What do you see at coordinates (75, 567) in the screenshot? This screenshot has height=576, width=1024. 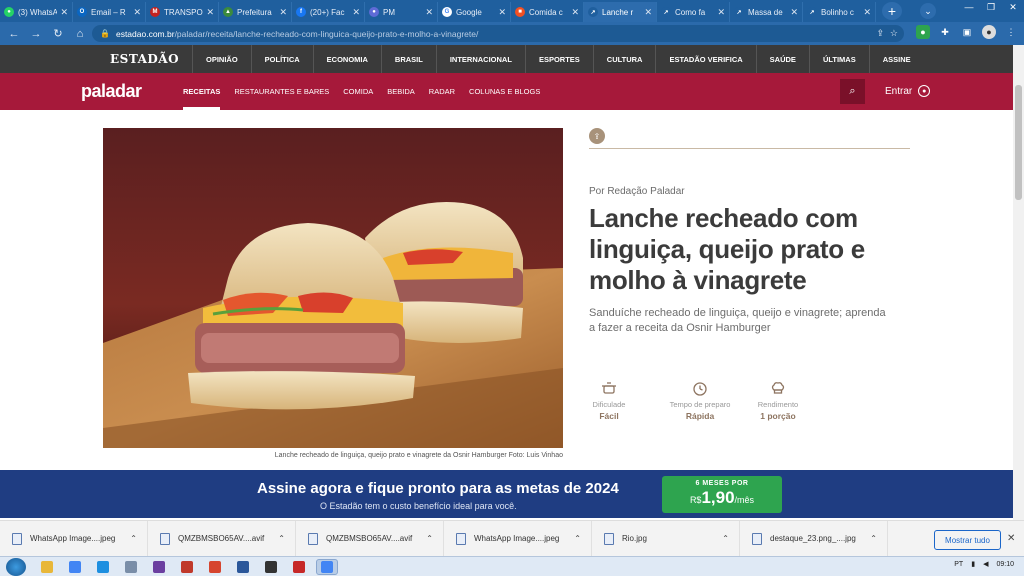 I see `chrome-icon` at bounding box center [75, 567].